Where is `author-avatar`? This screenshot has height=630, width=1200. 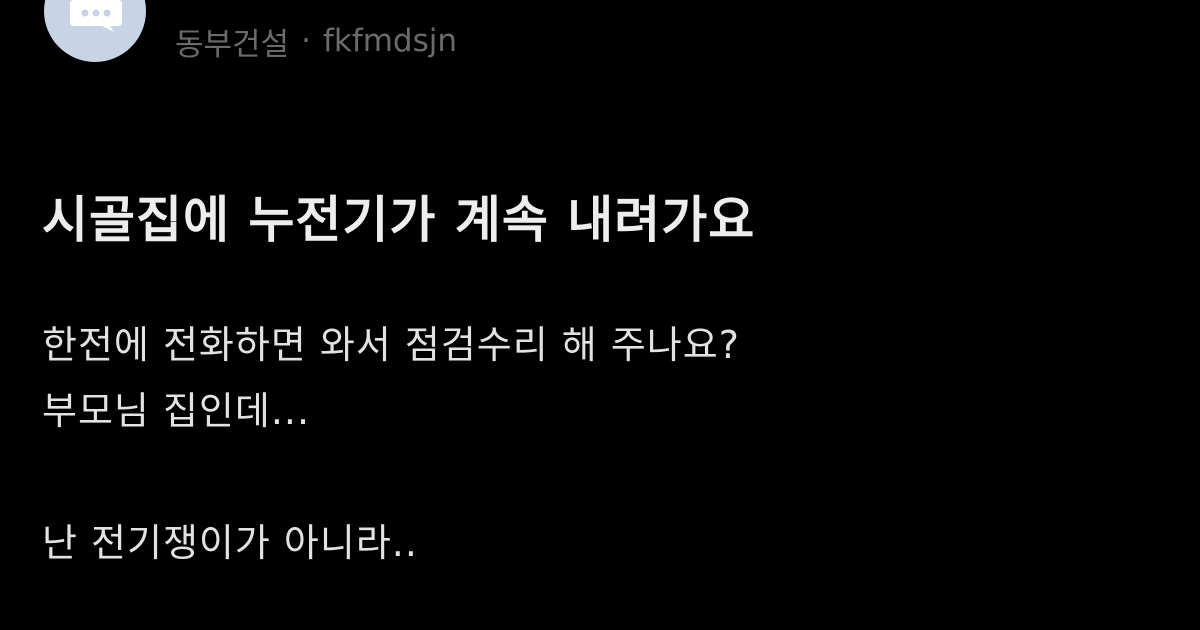
author-avatar is located at coordinates (95, 31).